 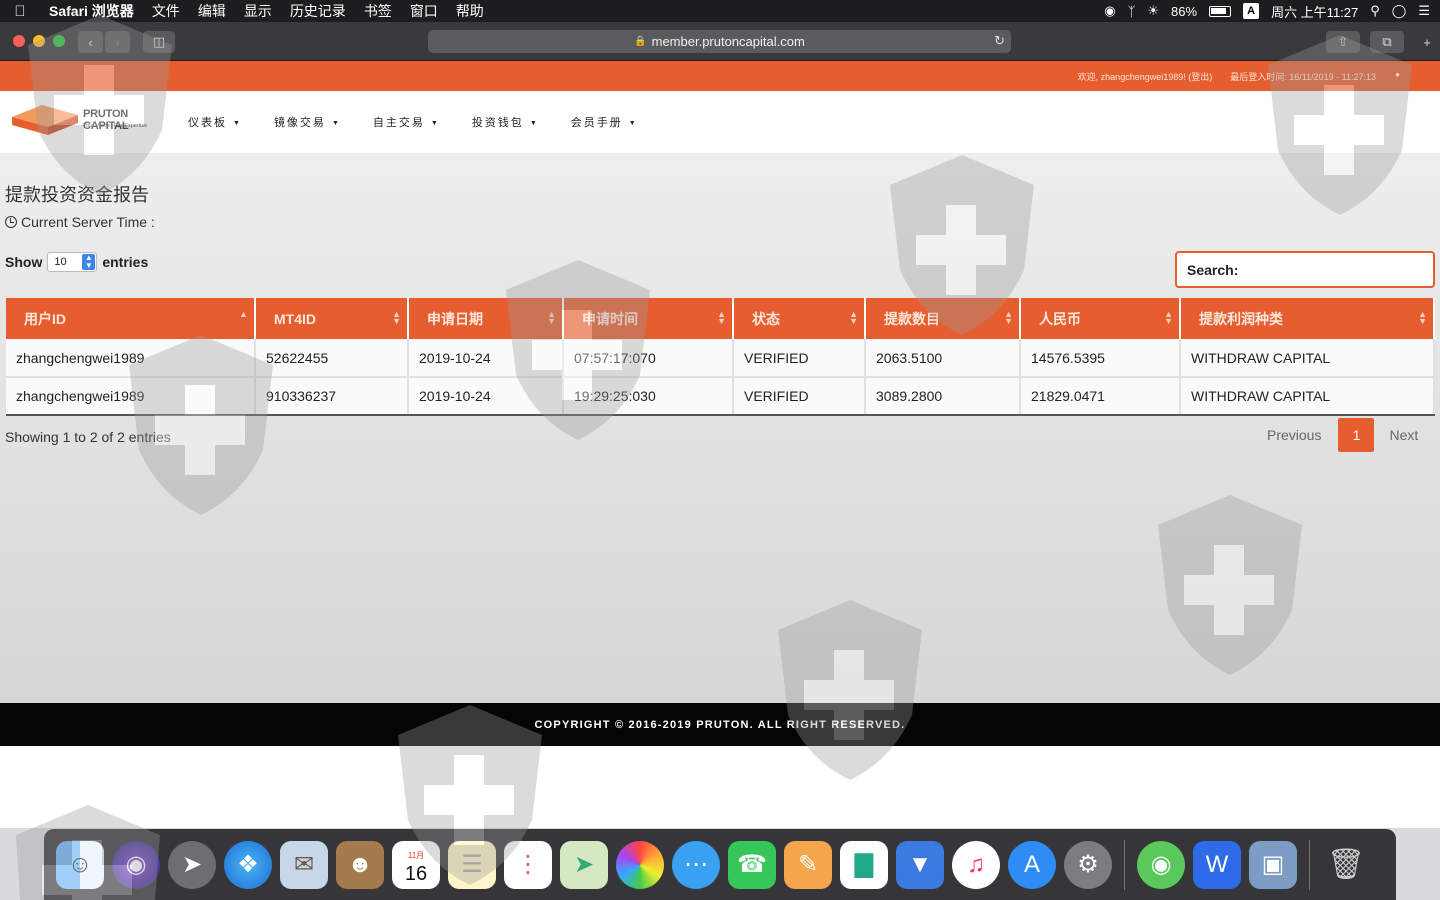 What do you see at coordinates (1100, 318) in the screenshot?
I see `column-header-rmb: 人民币 ▲ ▼` at bounding box center [1100, 318].